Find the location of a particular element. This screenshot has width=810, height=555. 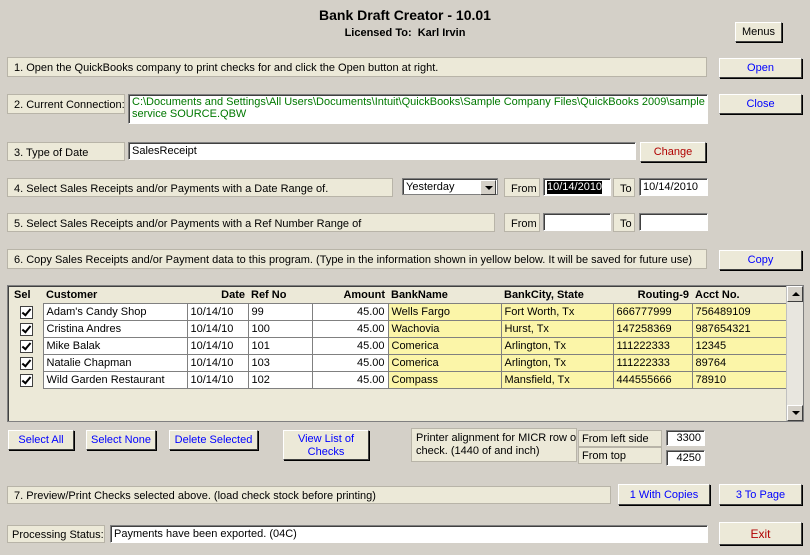

col-bankcity: BankCity, State is located at coordinates (557, 295).